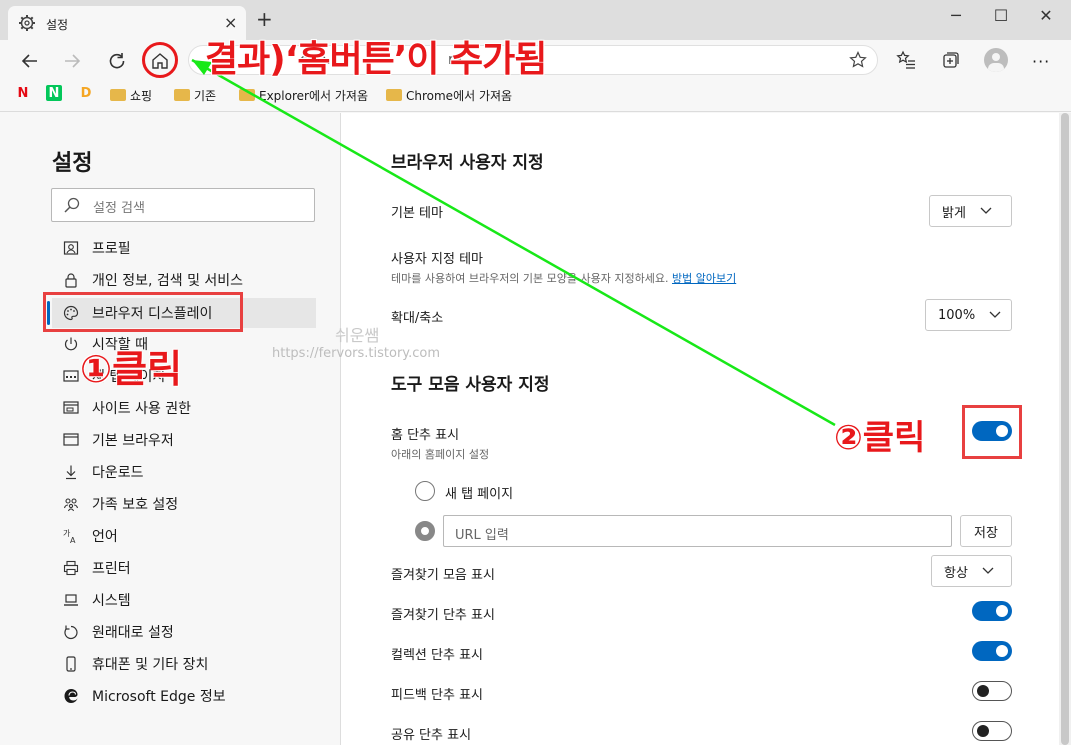  I want to click on annotation-click1: ①클릭, so click(131, 369).